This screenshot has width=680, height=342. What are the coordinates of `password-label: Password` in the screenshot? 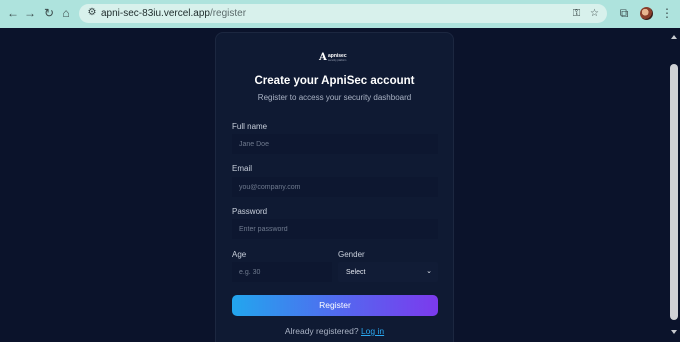 It's located at (250, 211).